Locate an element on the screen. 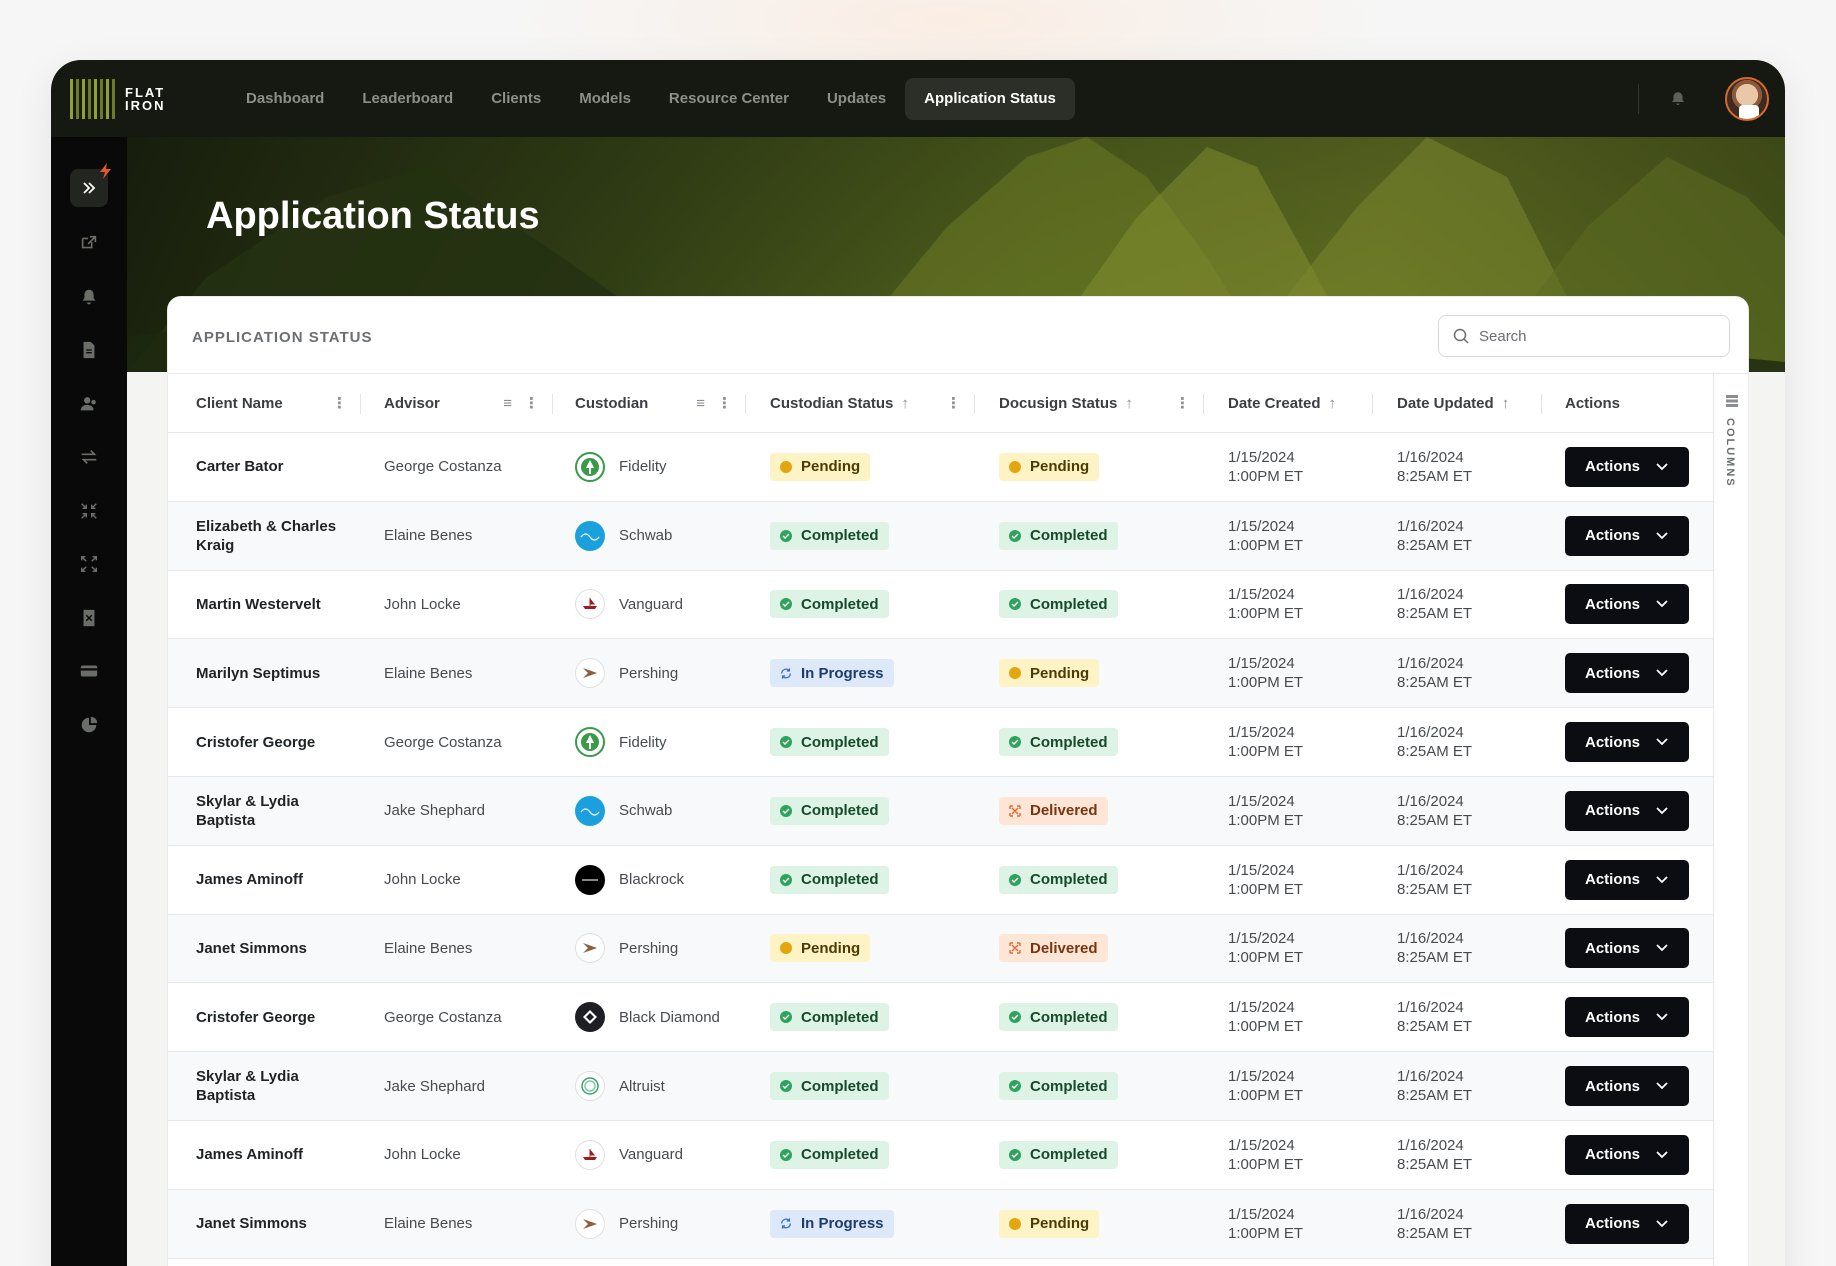  search-placeholder: Search is located at coordinates (1503, 336).